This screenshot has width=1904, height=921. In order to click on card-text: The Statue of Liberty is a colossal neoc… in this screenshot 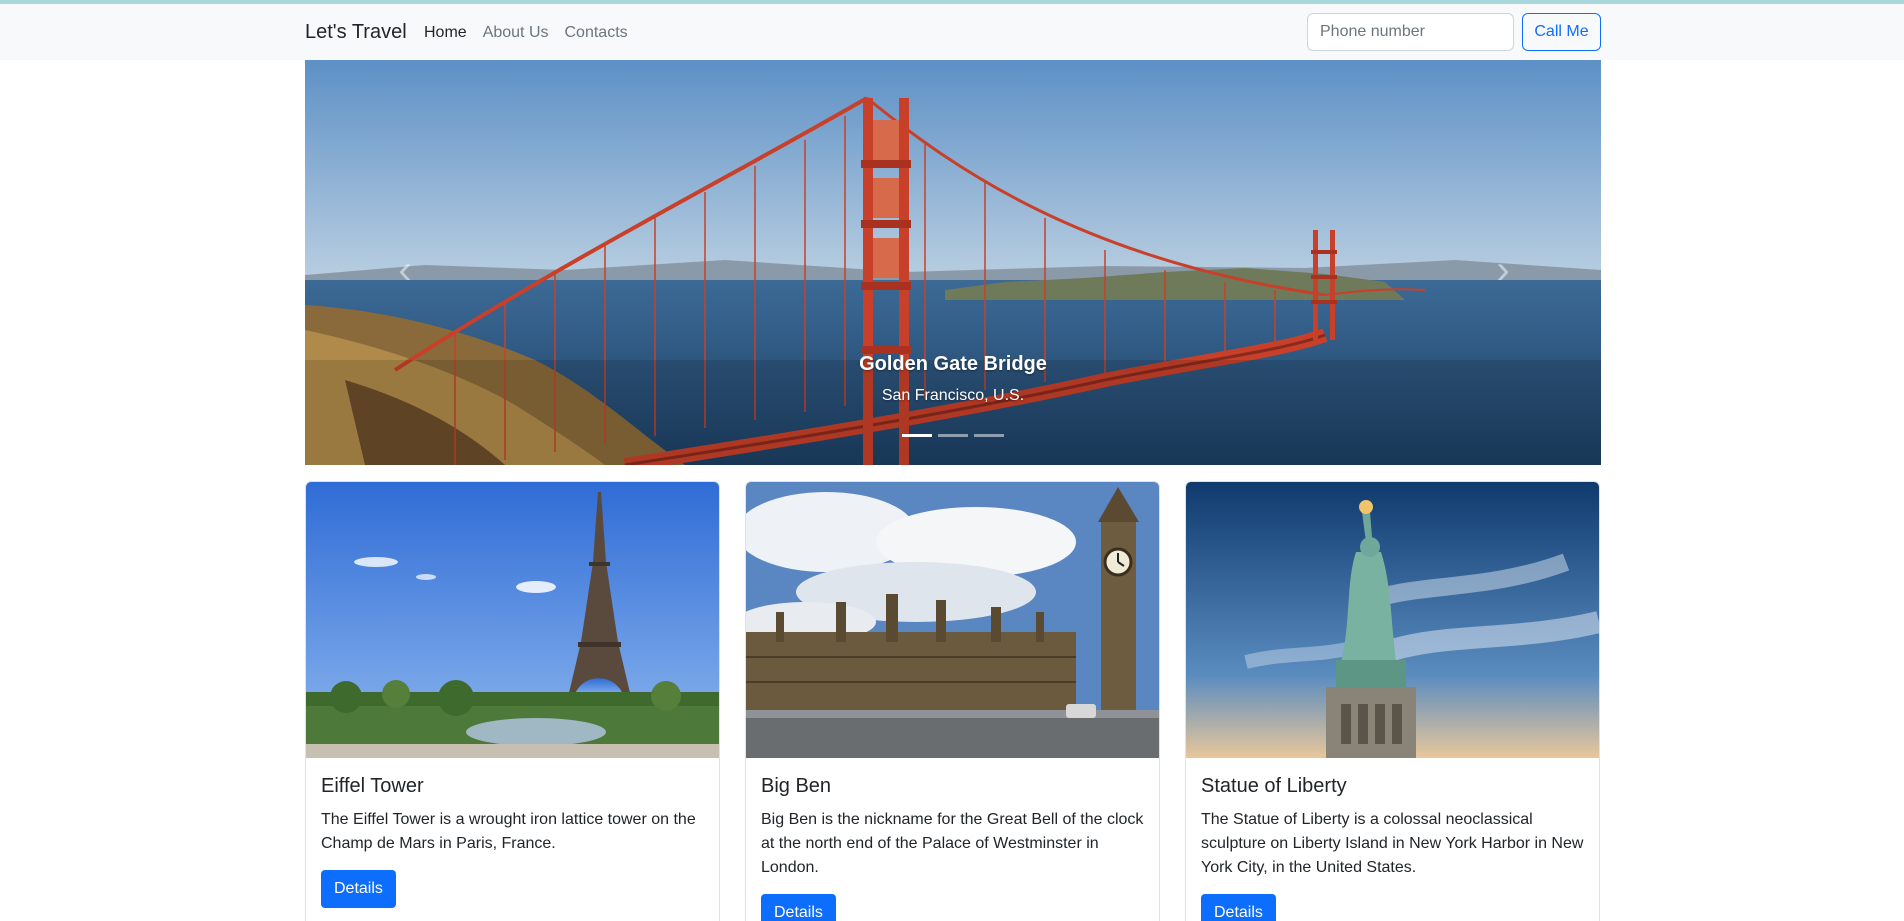, I will do `click(1392, 843)`.